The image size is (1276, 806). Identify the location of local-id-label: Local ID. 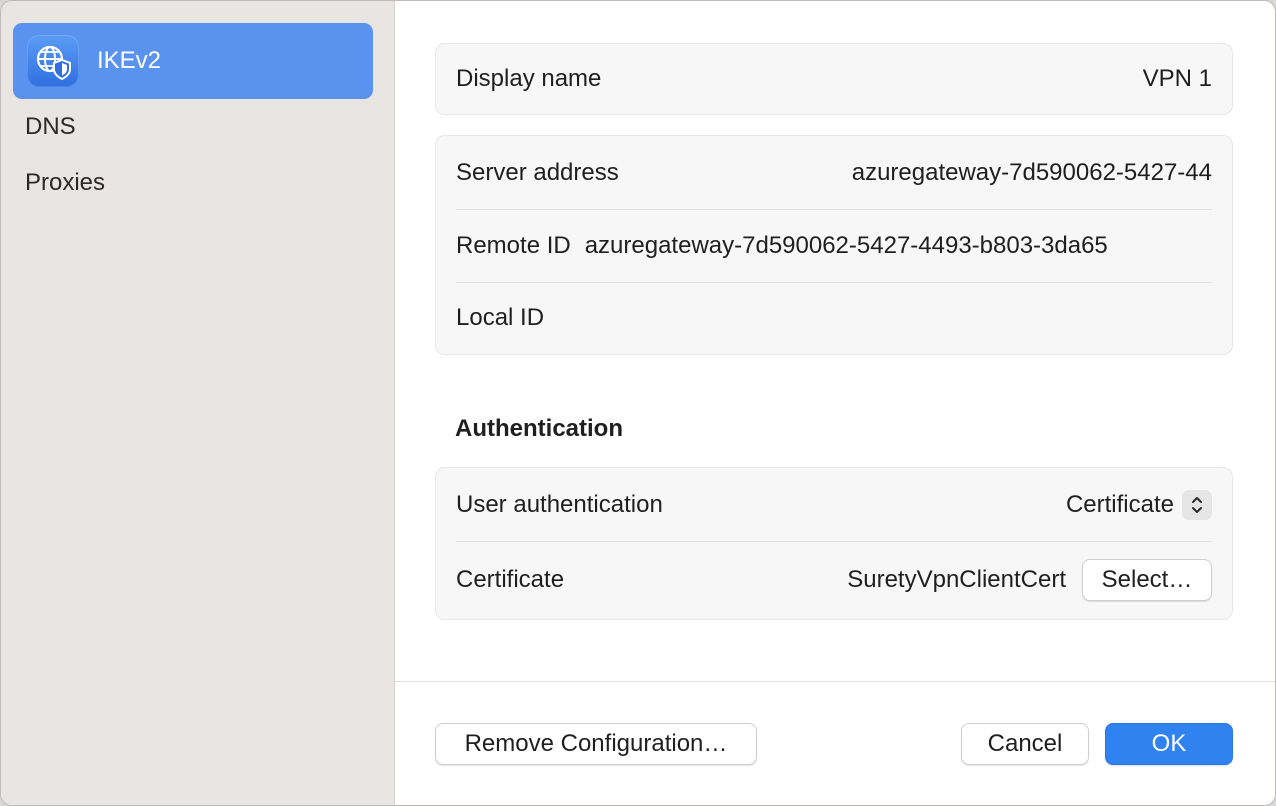
(500, 317).